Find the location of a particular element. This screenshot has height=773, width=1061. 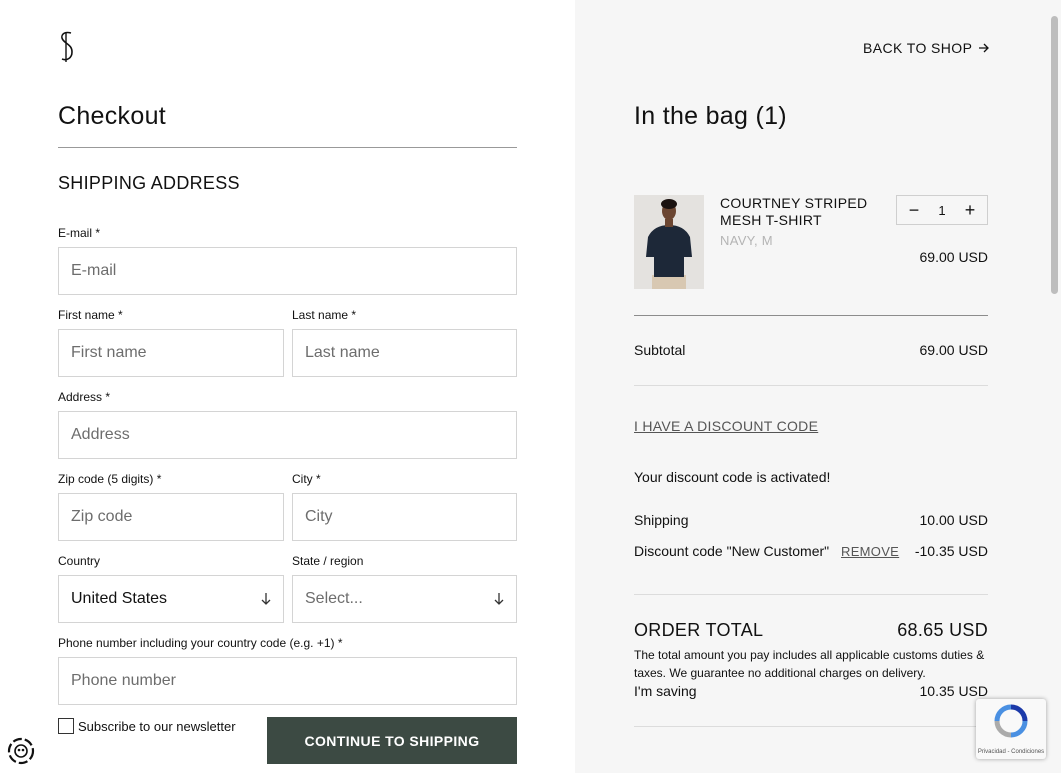

product-model-icon is located at coordinates (669, 242).